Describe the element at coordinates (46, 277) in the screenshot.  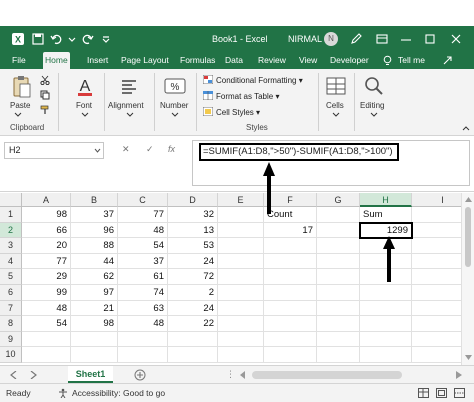
I see `cell-a5: 29` at that location.